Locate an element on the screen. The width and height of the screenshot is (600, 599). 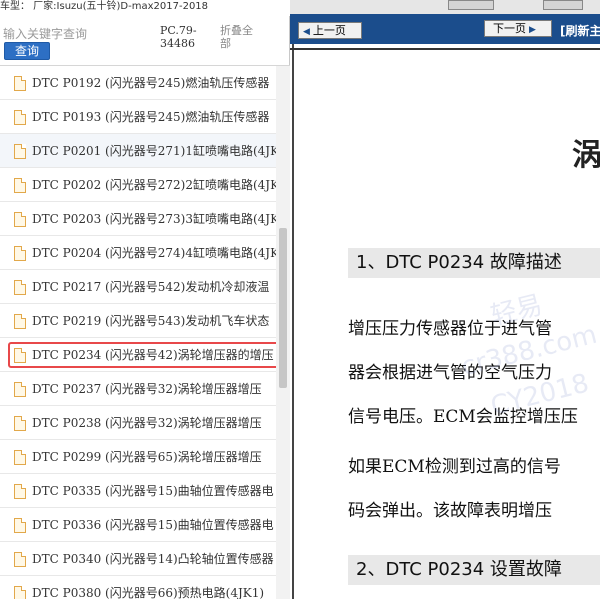
list-item: DTC P0203 (闪光器号273)3缸喷嘴电路(4JK is located at coordinates (138, 219).